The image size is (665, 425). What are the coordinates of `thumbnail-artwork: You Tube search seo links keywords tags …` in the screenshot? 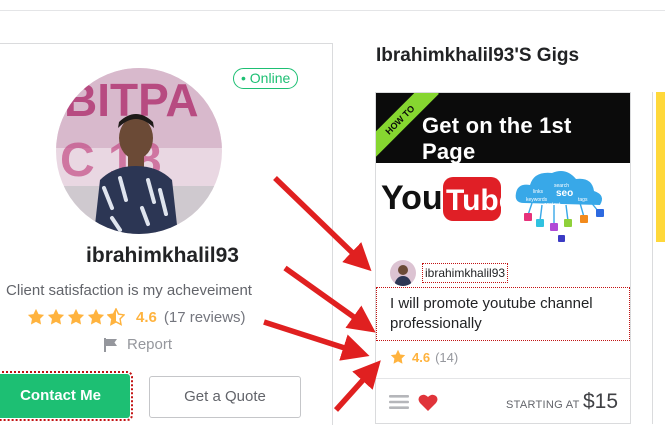 It's located at (492, 206).